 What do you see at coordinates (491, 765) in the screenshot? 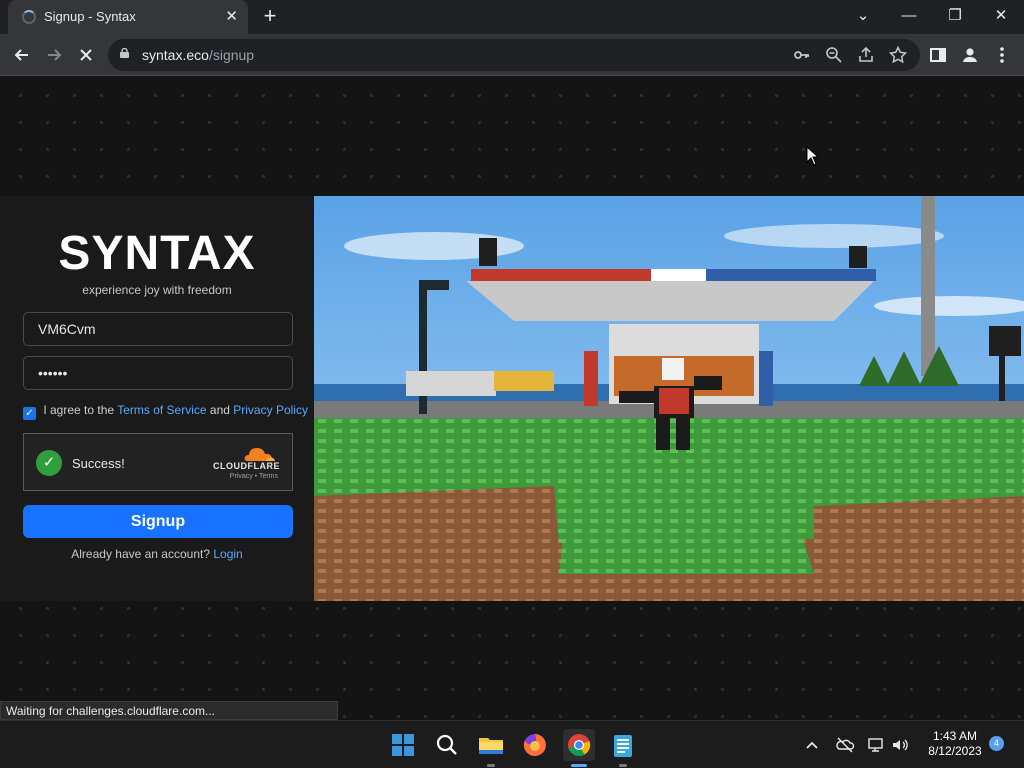
I see `file-explorer-indicator` at bounding box center [491, 765].